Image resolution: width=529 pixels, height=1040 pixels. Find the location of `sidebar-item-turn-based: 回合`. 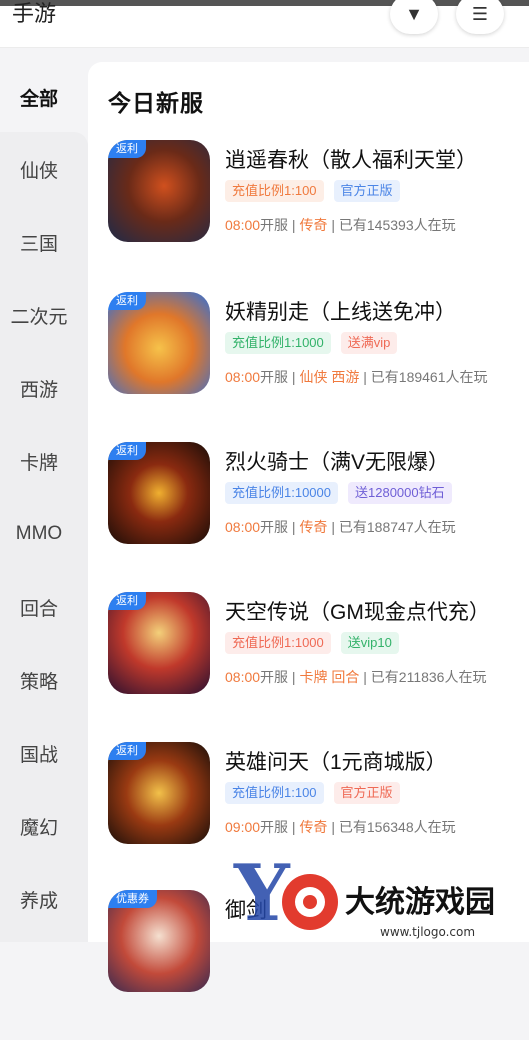

sidebar-item-turn-based: 回合 is located at coordinates (39, 607).